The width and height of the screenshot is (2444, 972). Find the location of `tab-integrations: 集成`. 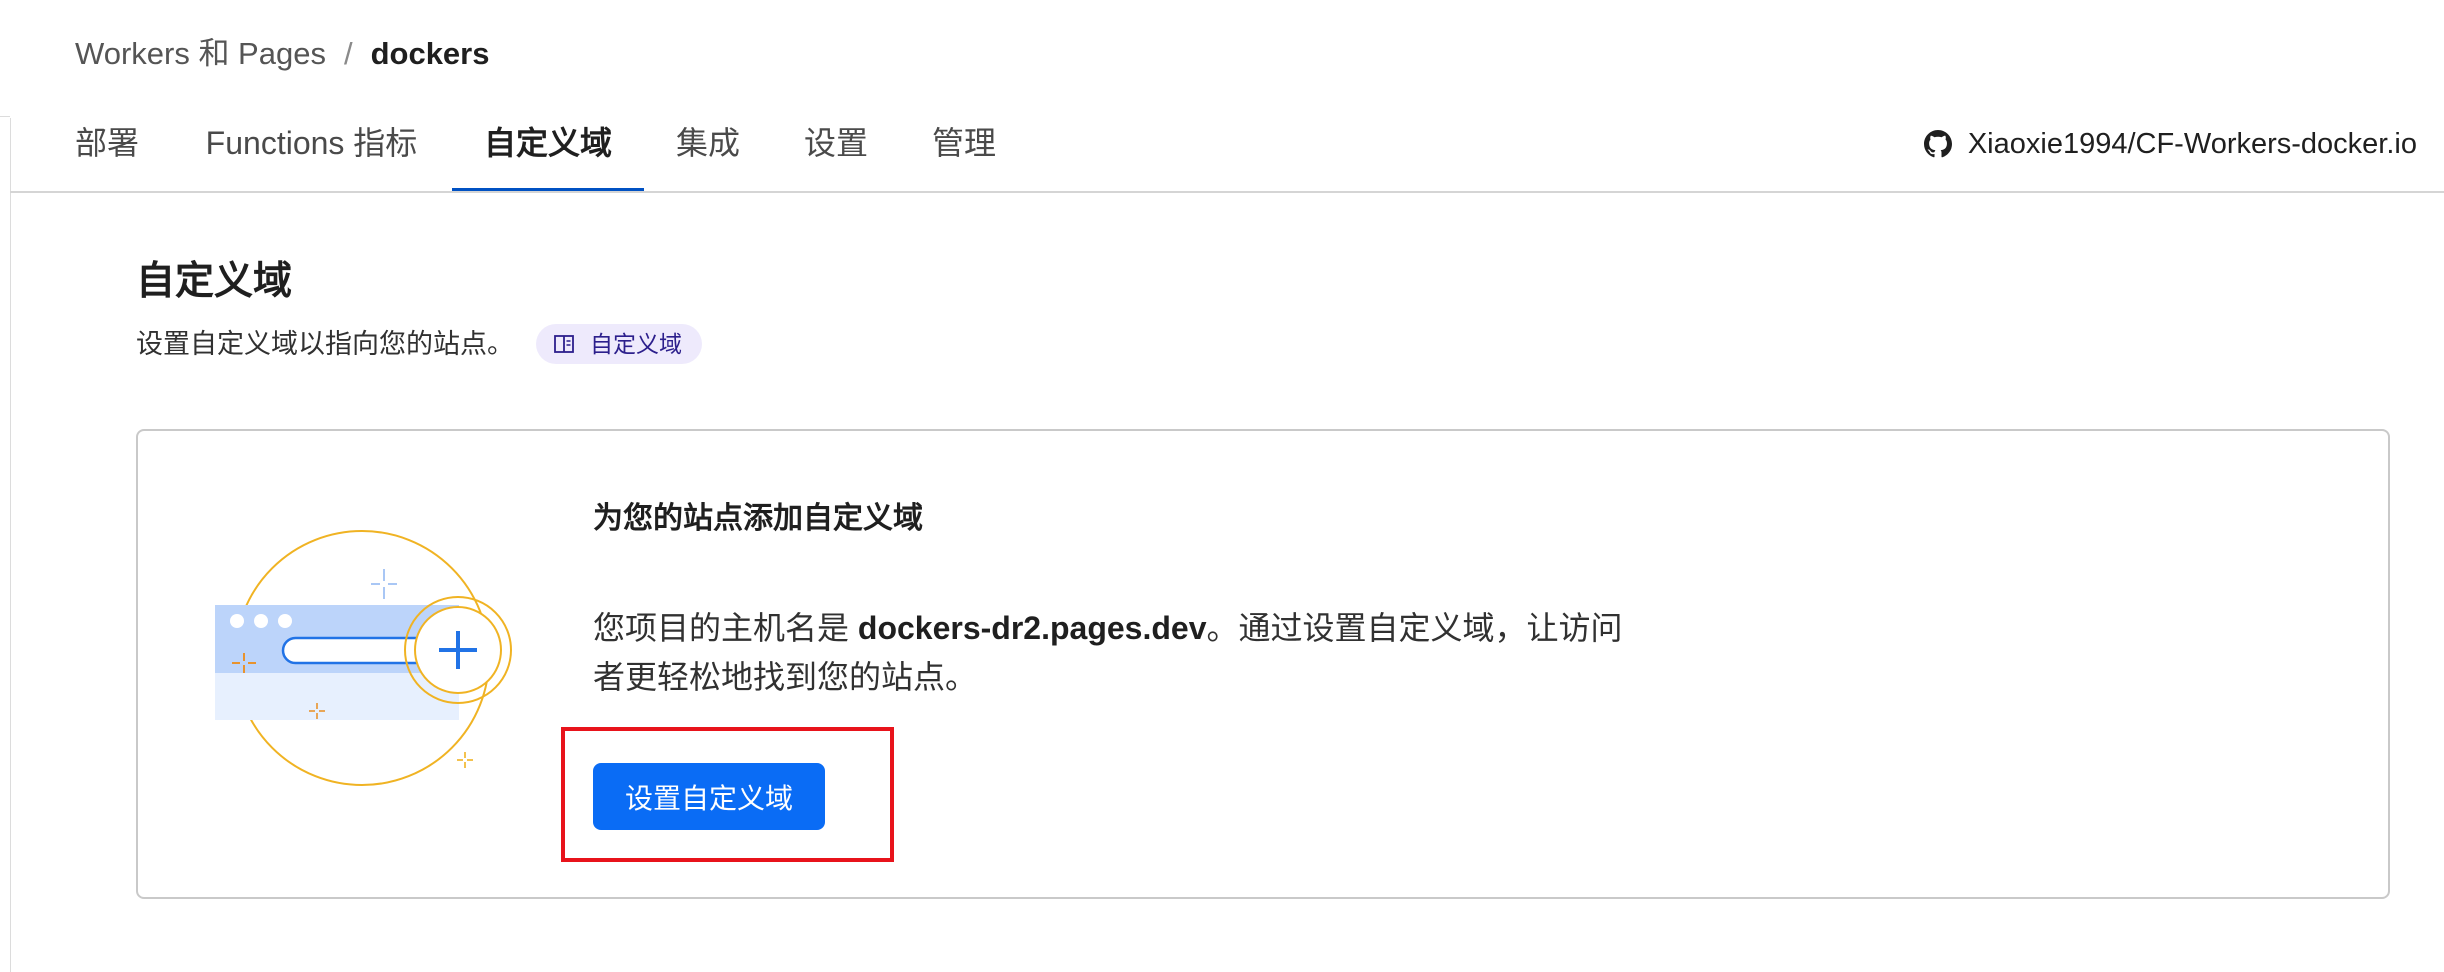

tab-integrations: 集成 is located at coordinates (708, 151).